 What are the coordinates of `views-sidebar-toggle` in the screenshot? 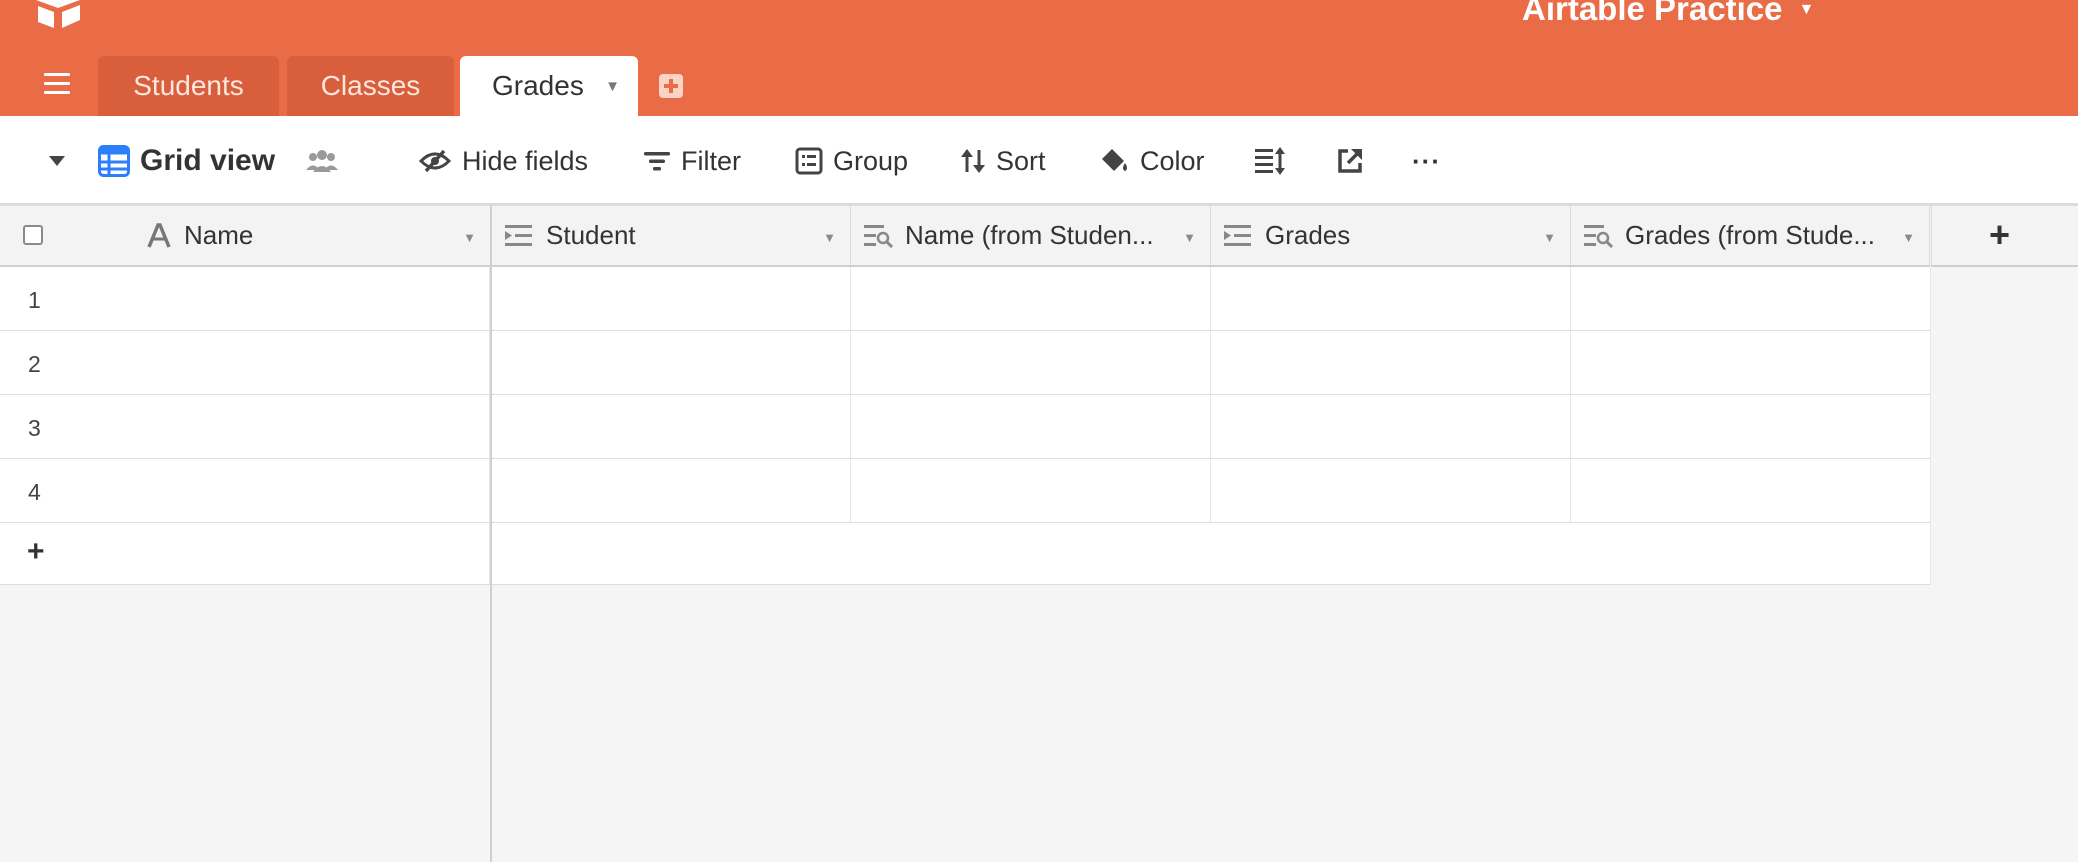 It's located at (62, 161).